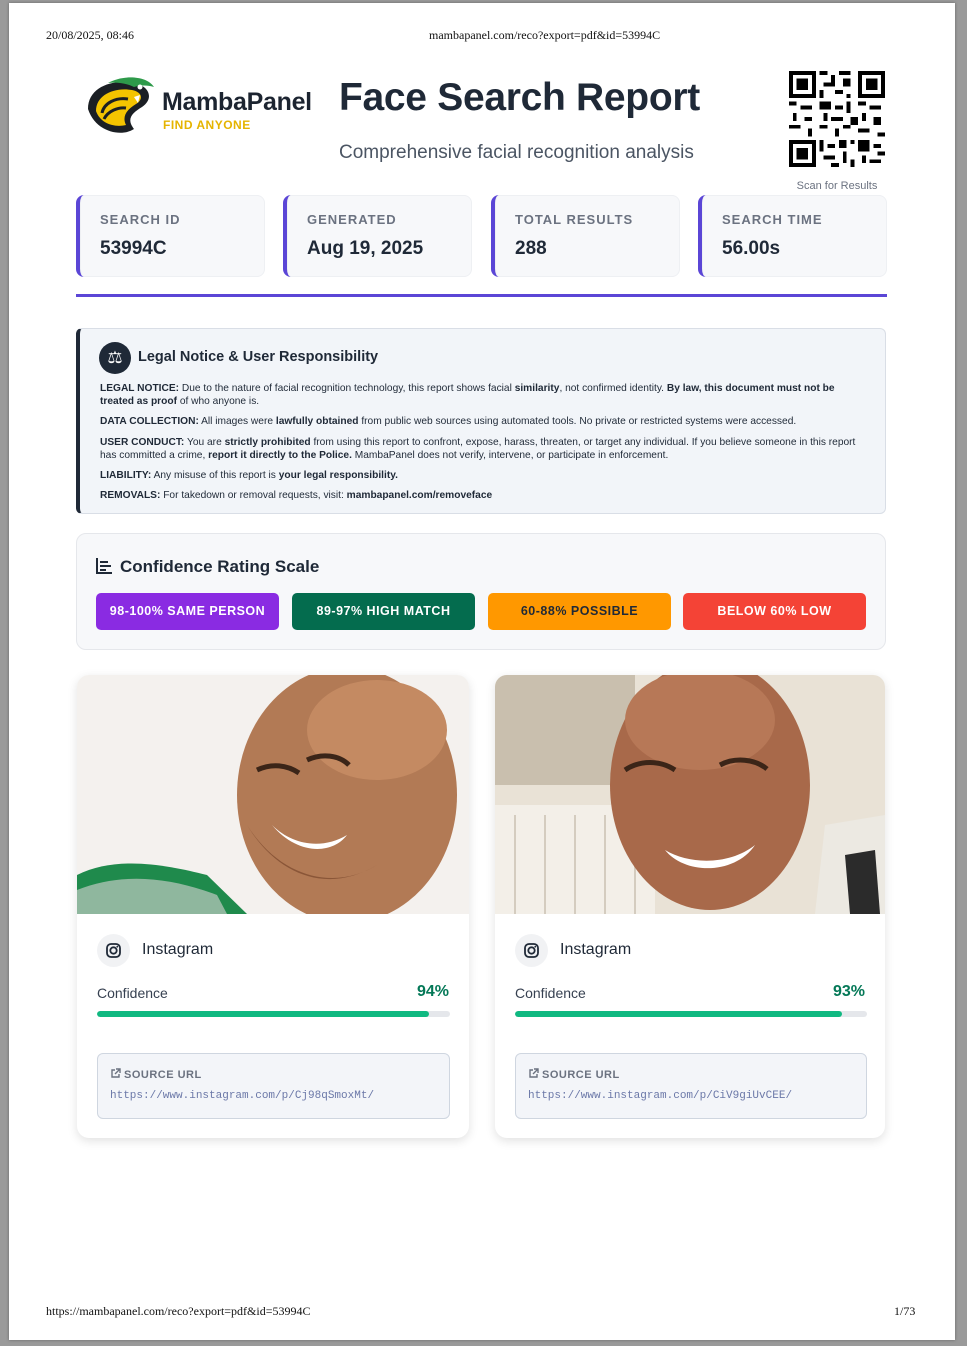  I want to click on source-url-link: https://www.instagram.com/p/CiV9giUvCEE/, so click(660, 1096).